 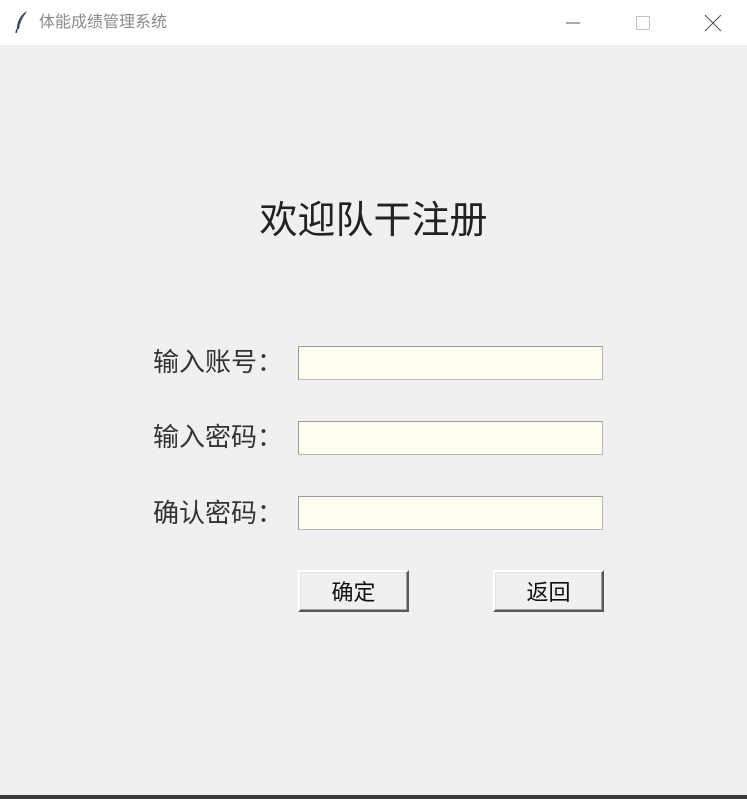 I want to click on confirm-password-input, so click(x=450, y=513).